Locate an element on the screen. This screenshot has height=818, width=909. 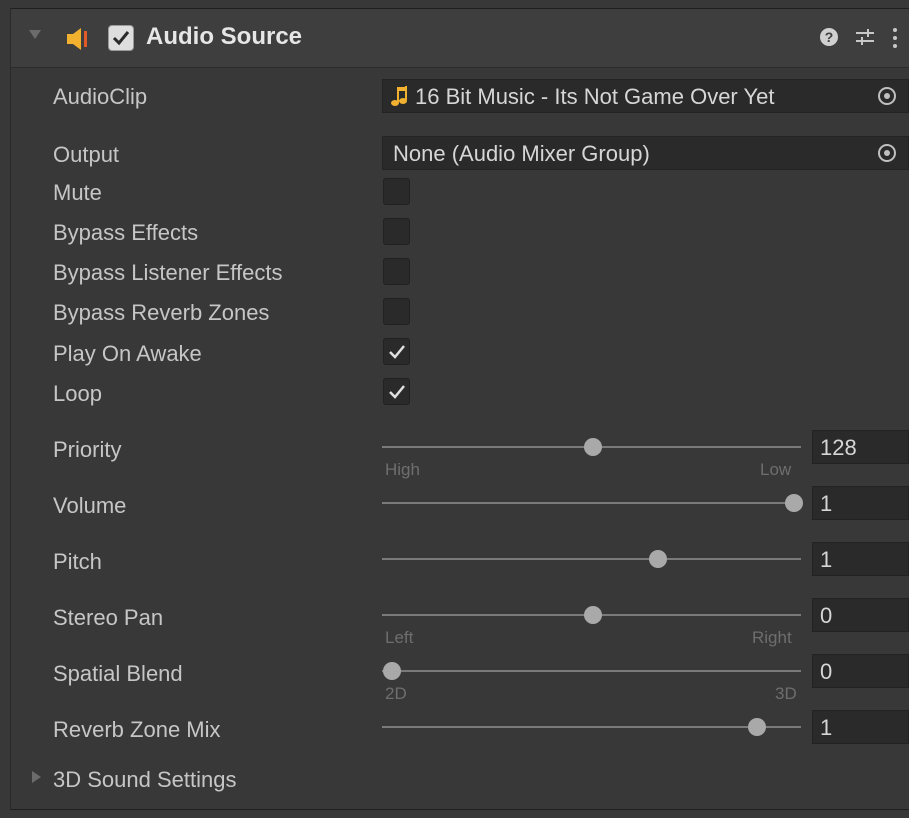
audioclip-field: 16 Bit Music - Its Not Game Over Yet is located at coordinates (645, 96).